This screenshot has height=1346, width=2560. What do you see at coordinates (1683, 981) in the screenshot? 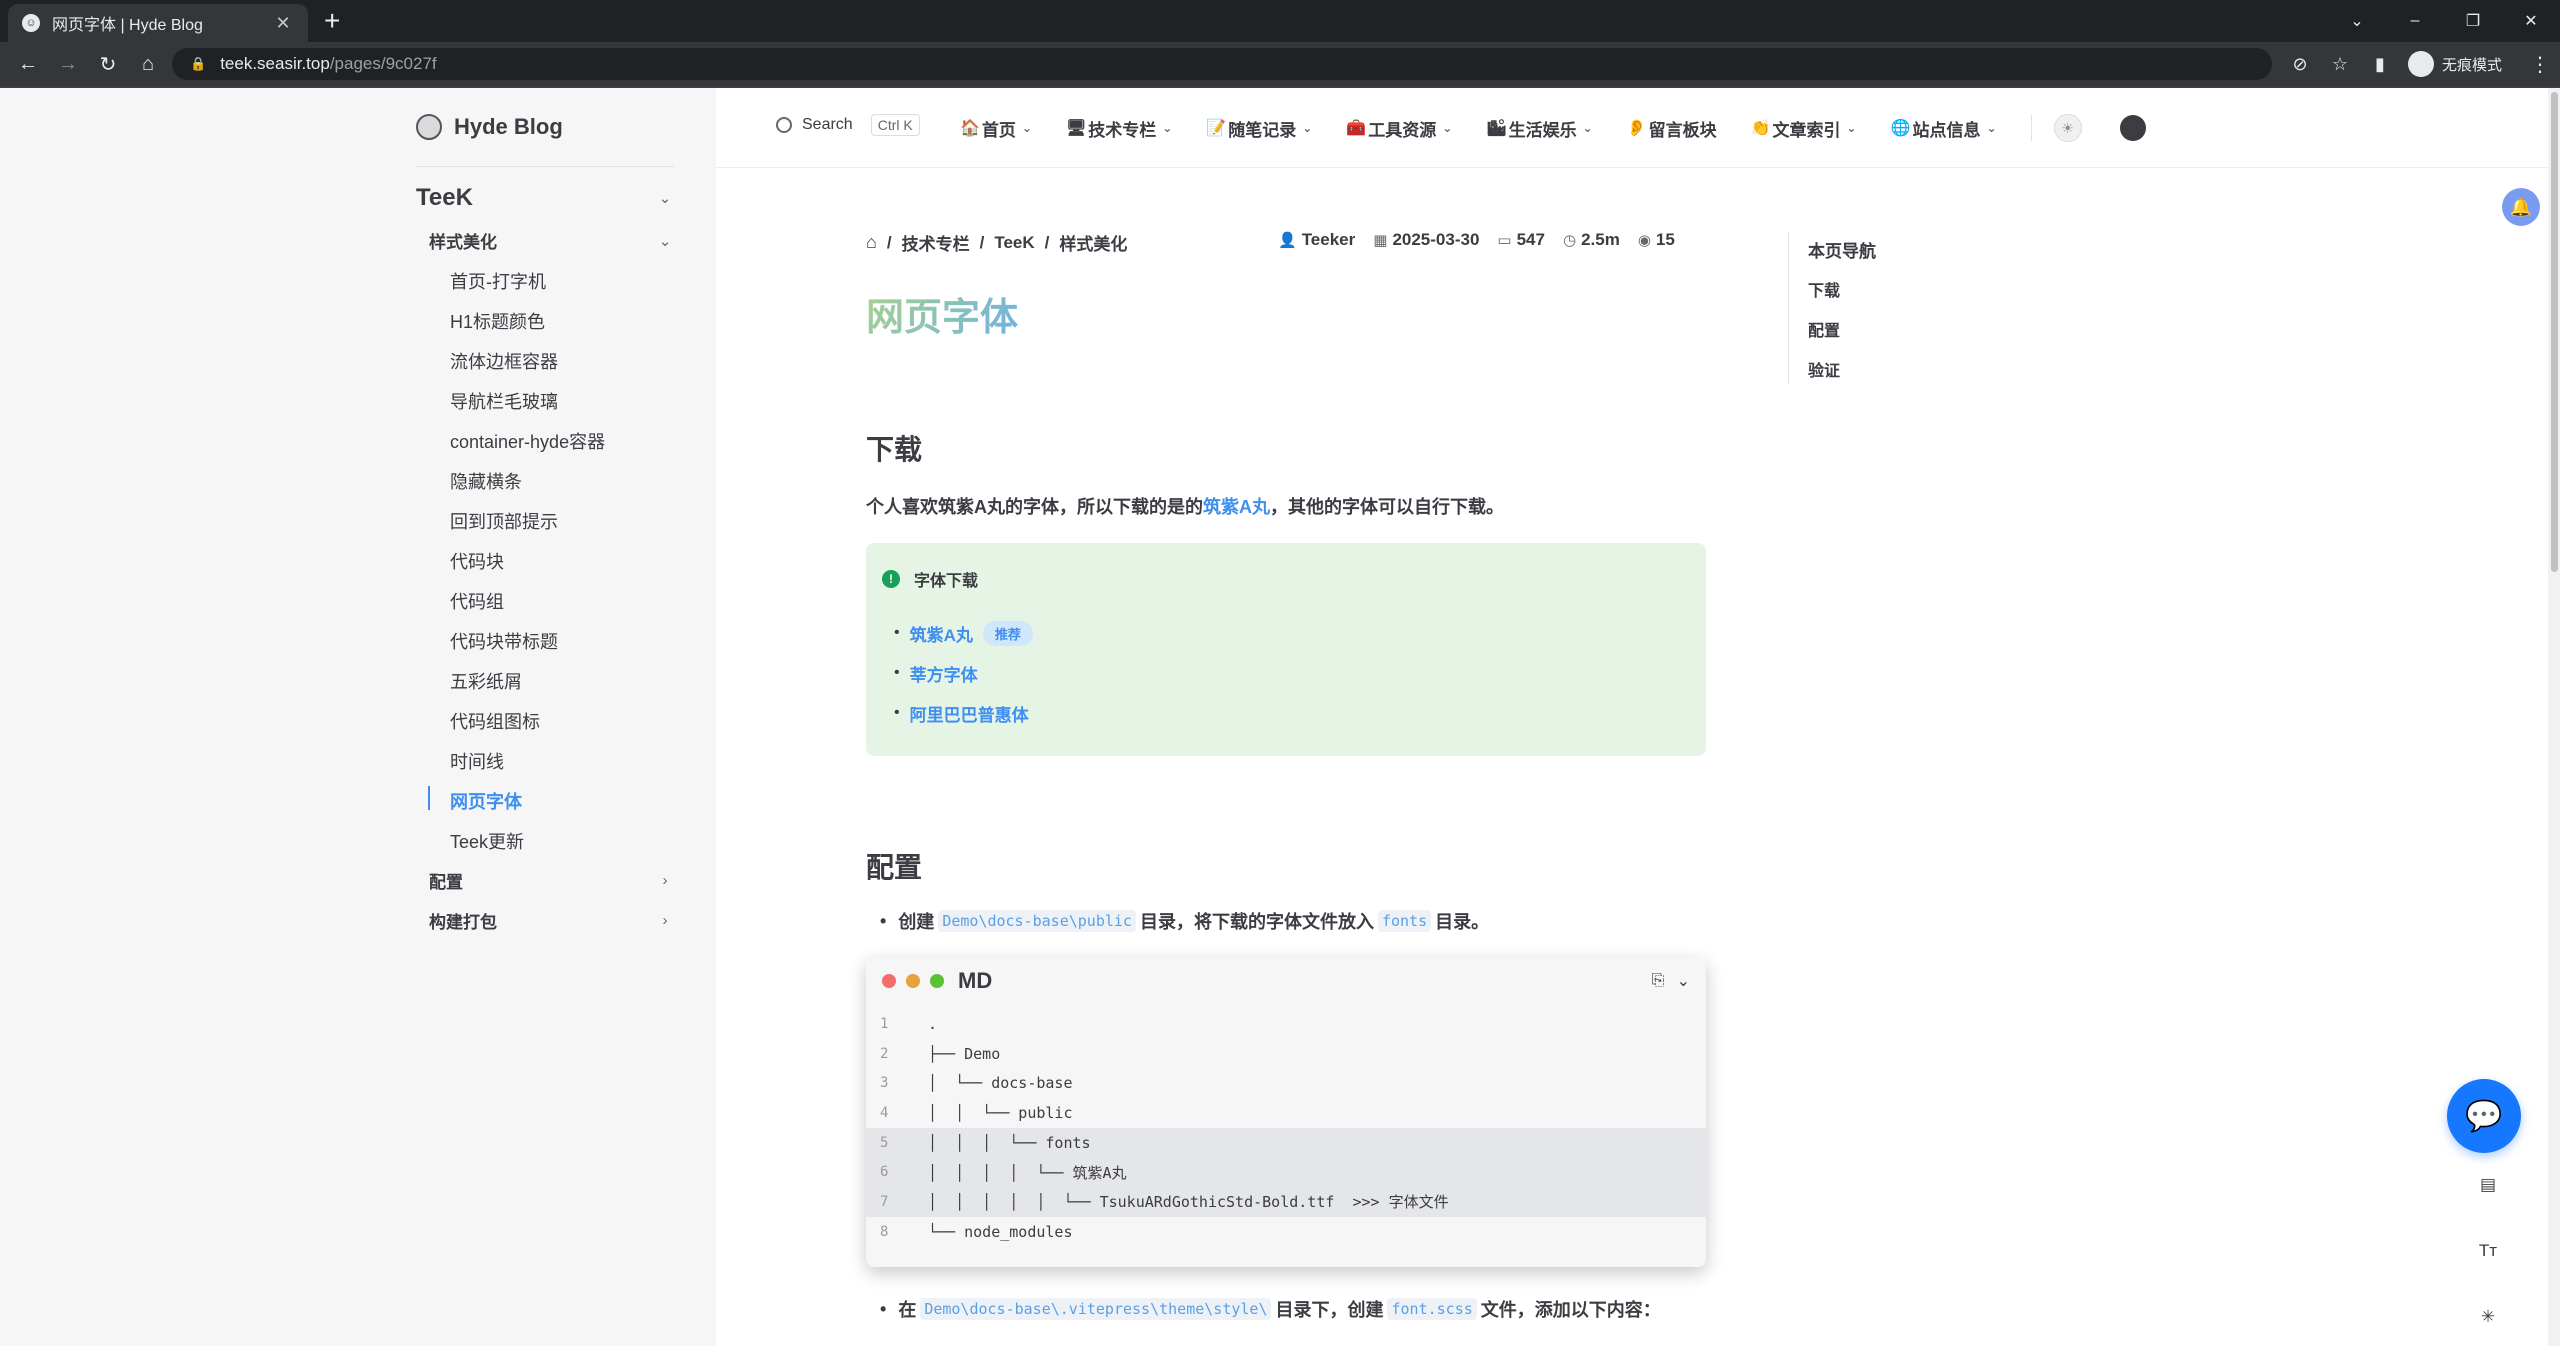
I see `collapse-chevron-icon: ⌄` at bounding box center [1683, 981].